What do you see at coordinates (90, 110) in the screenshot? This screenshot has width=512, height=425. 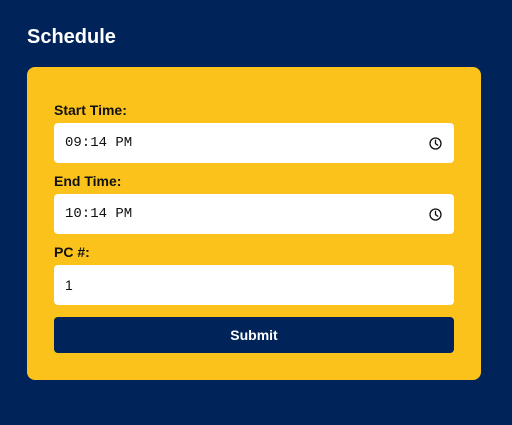 I see `start-time-label: Start Time:` at bounding box center [90, 110].